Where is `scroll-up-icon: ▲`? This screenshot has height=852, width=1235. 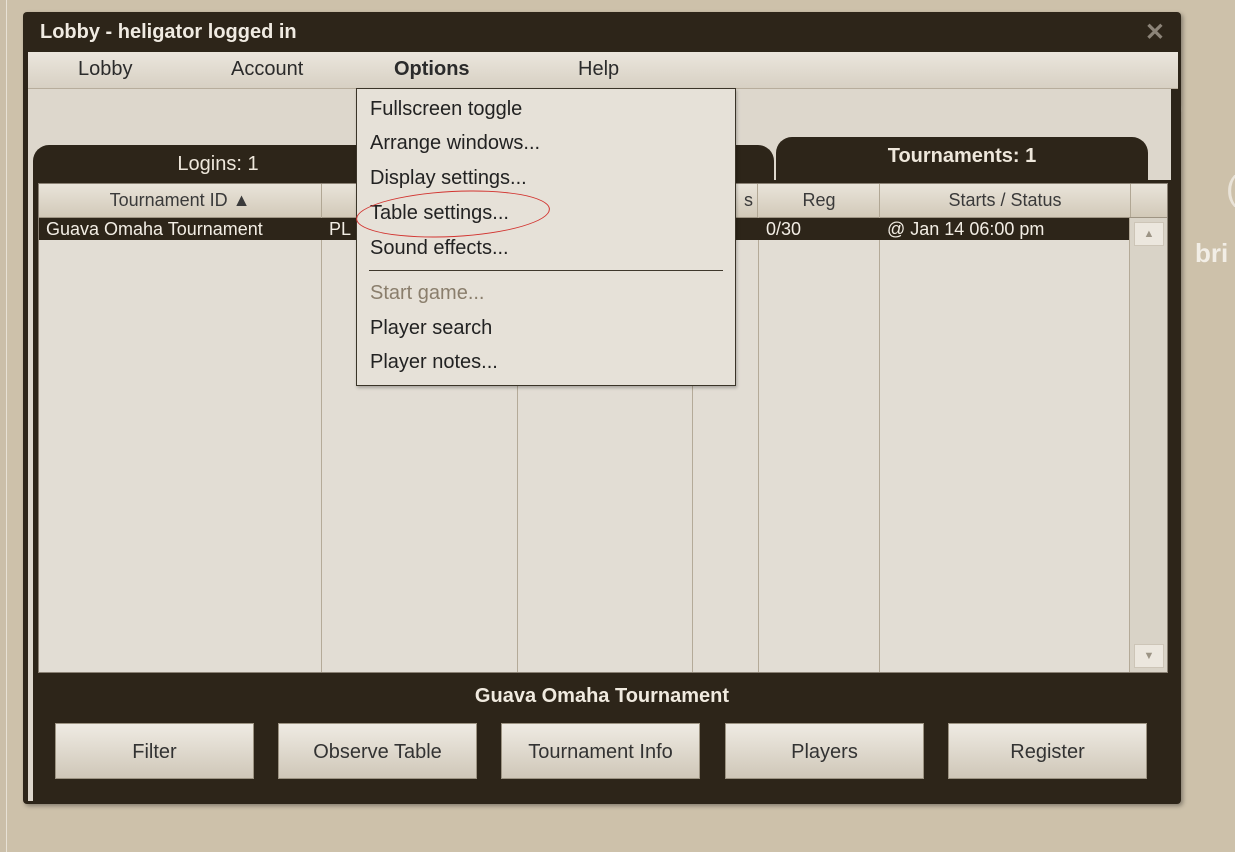
scroll-up-icon: ▲ is located at coordinates (1149, 234).